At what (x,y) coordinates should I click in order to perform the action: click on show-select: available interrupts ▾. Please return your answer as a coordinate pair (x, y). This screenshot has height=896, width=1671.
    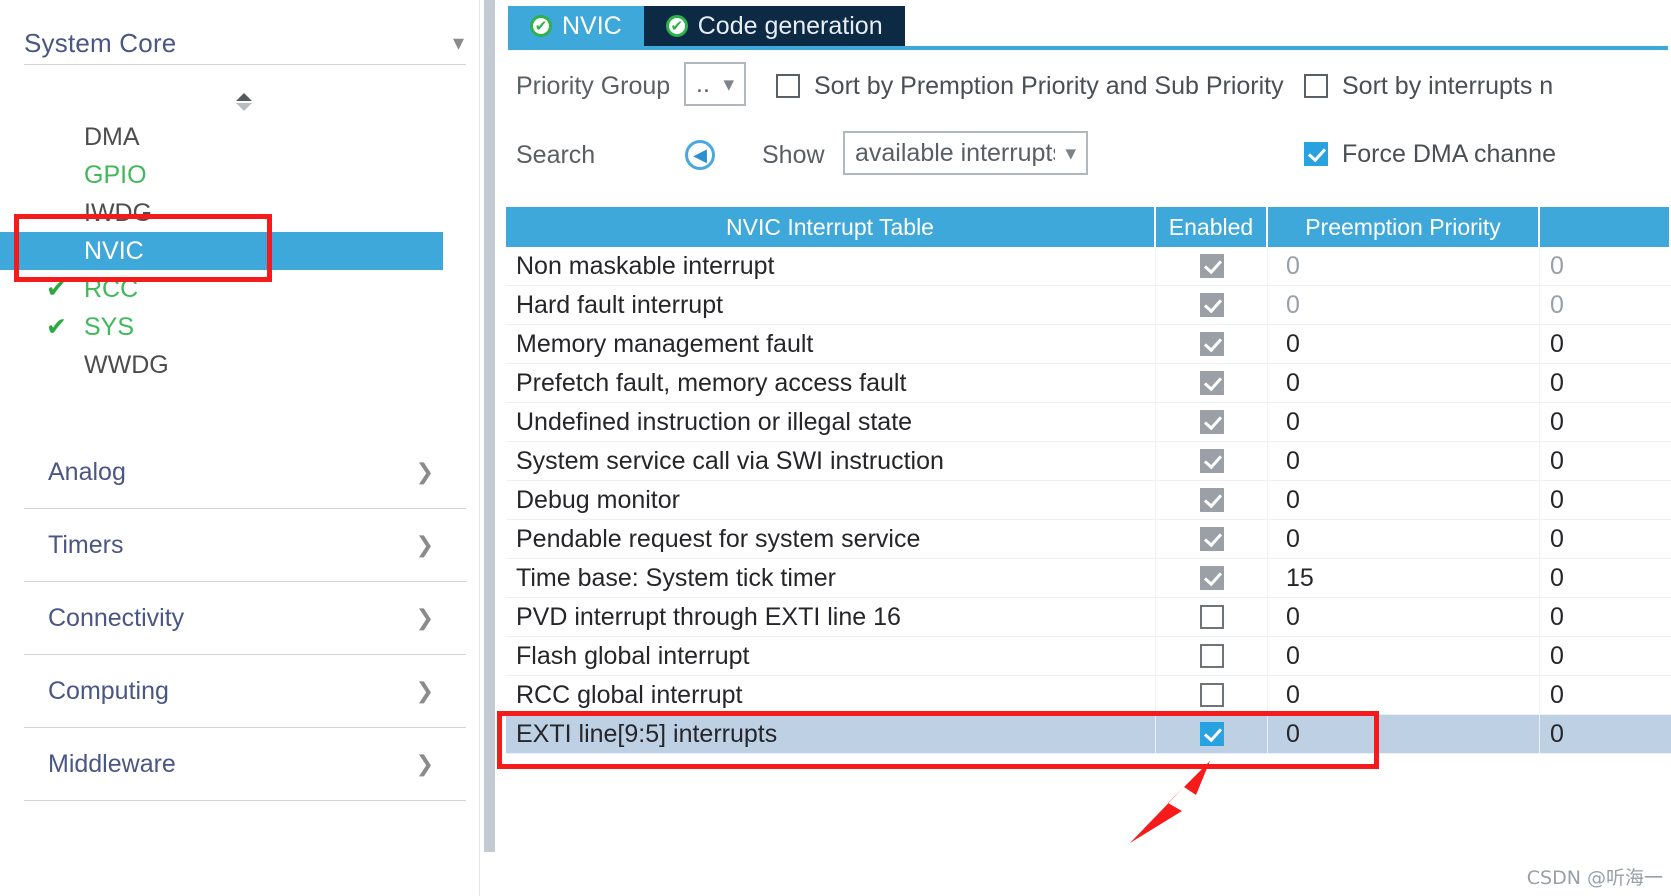
    Looking at the image, I should click on (965, 153).